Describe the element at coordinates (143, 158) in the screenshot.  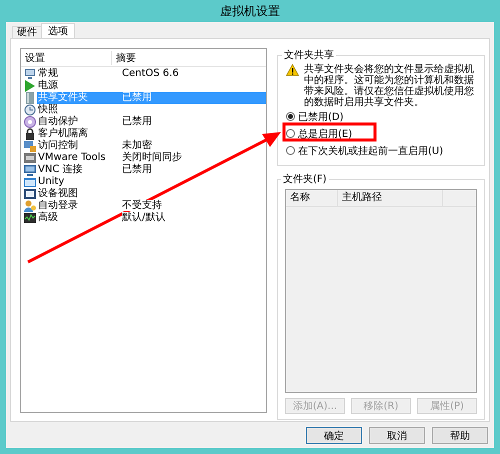
I see `settings-list-item: VMware Tools 关闭时间同步` at that location.